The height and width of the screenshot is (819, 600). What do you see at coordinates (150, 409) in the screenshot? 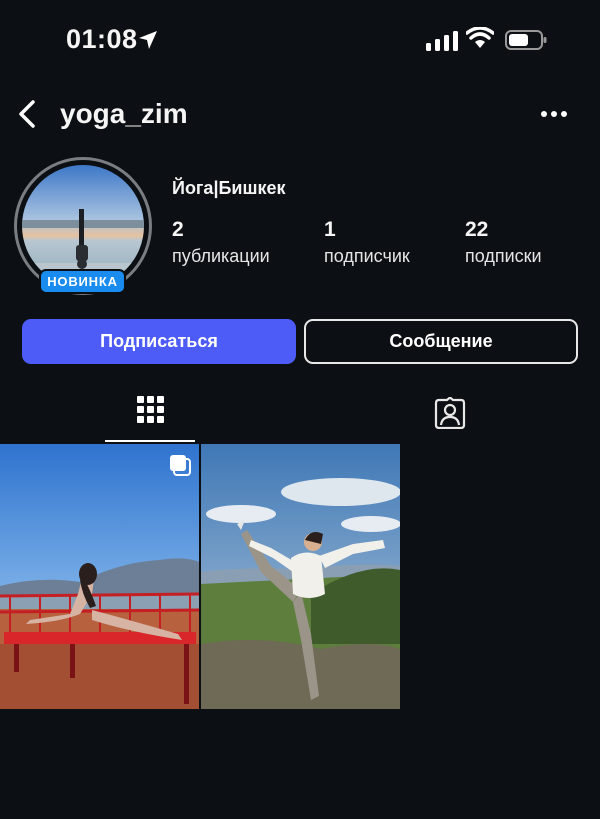
I see `grid-icon` at bounding box center [150, 409].